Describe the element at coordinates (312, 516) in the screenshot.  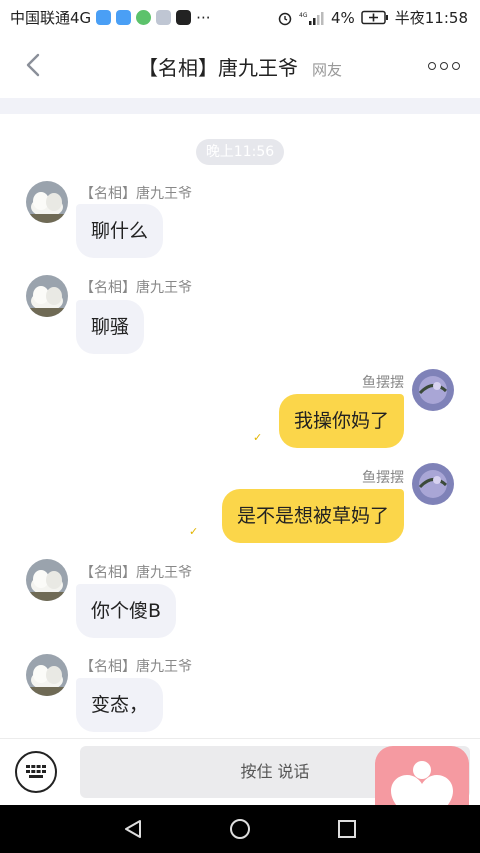
I see `message-bubble-sent: 是不是想被草妈了` at that location.